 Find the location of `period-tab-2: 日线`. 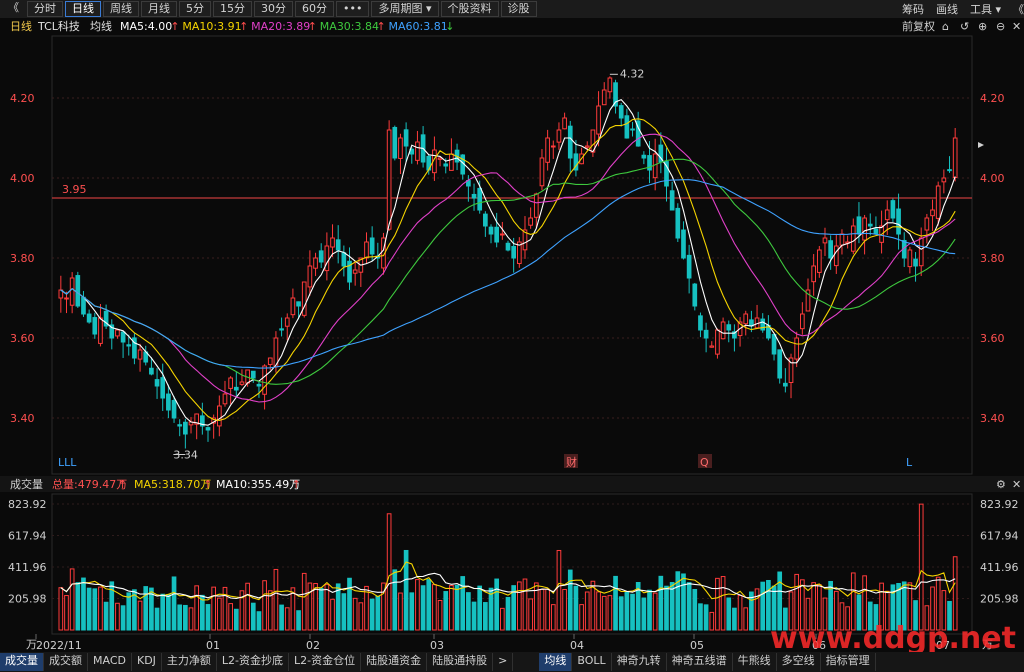

period-tab-2: 日线 is located at coordinates (83, 9).